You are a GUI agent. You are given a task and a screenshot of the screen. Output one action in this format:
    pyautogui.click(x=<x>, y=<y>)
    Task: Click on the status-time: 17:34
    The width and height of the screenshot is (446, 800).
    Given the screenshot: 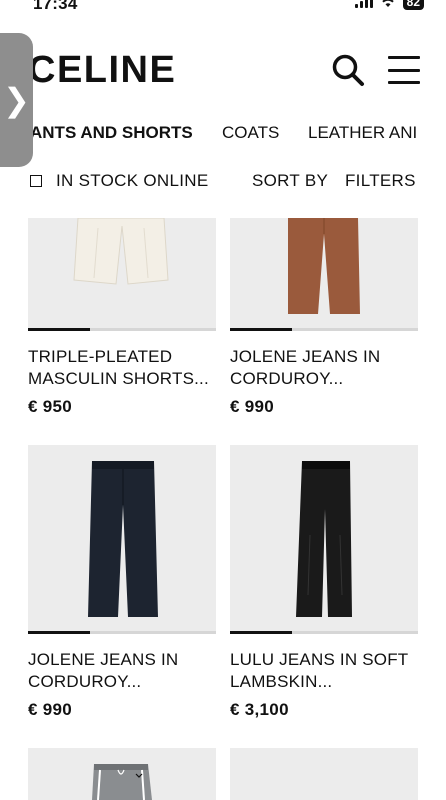 What is the action you would take?
    pyautogui.click(x=55, y=6)
    